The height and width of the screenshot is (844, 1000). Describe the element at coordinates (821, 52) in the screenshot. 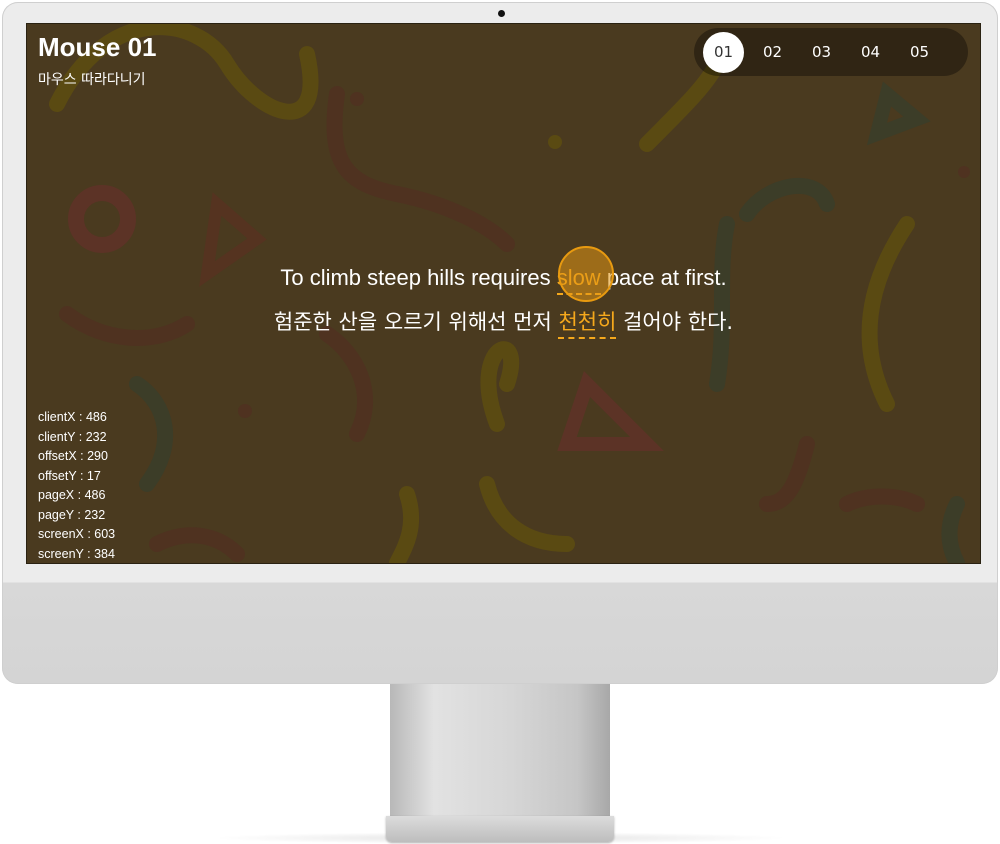

I see `nav-item-03: 03` at that location.